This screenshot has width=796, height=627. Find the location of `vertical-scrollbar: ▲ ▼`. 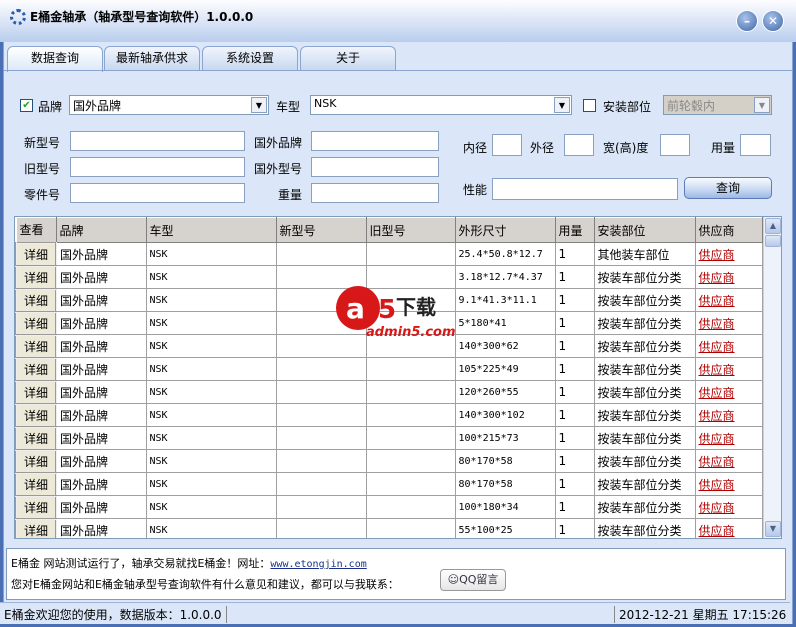

vertical-scrollbar: ▲ ▼ is located at coordinates (772, 377).